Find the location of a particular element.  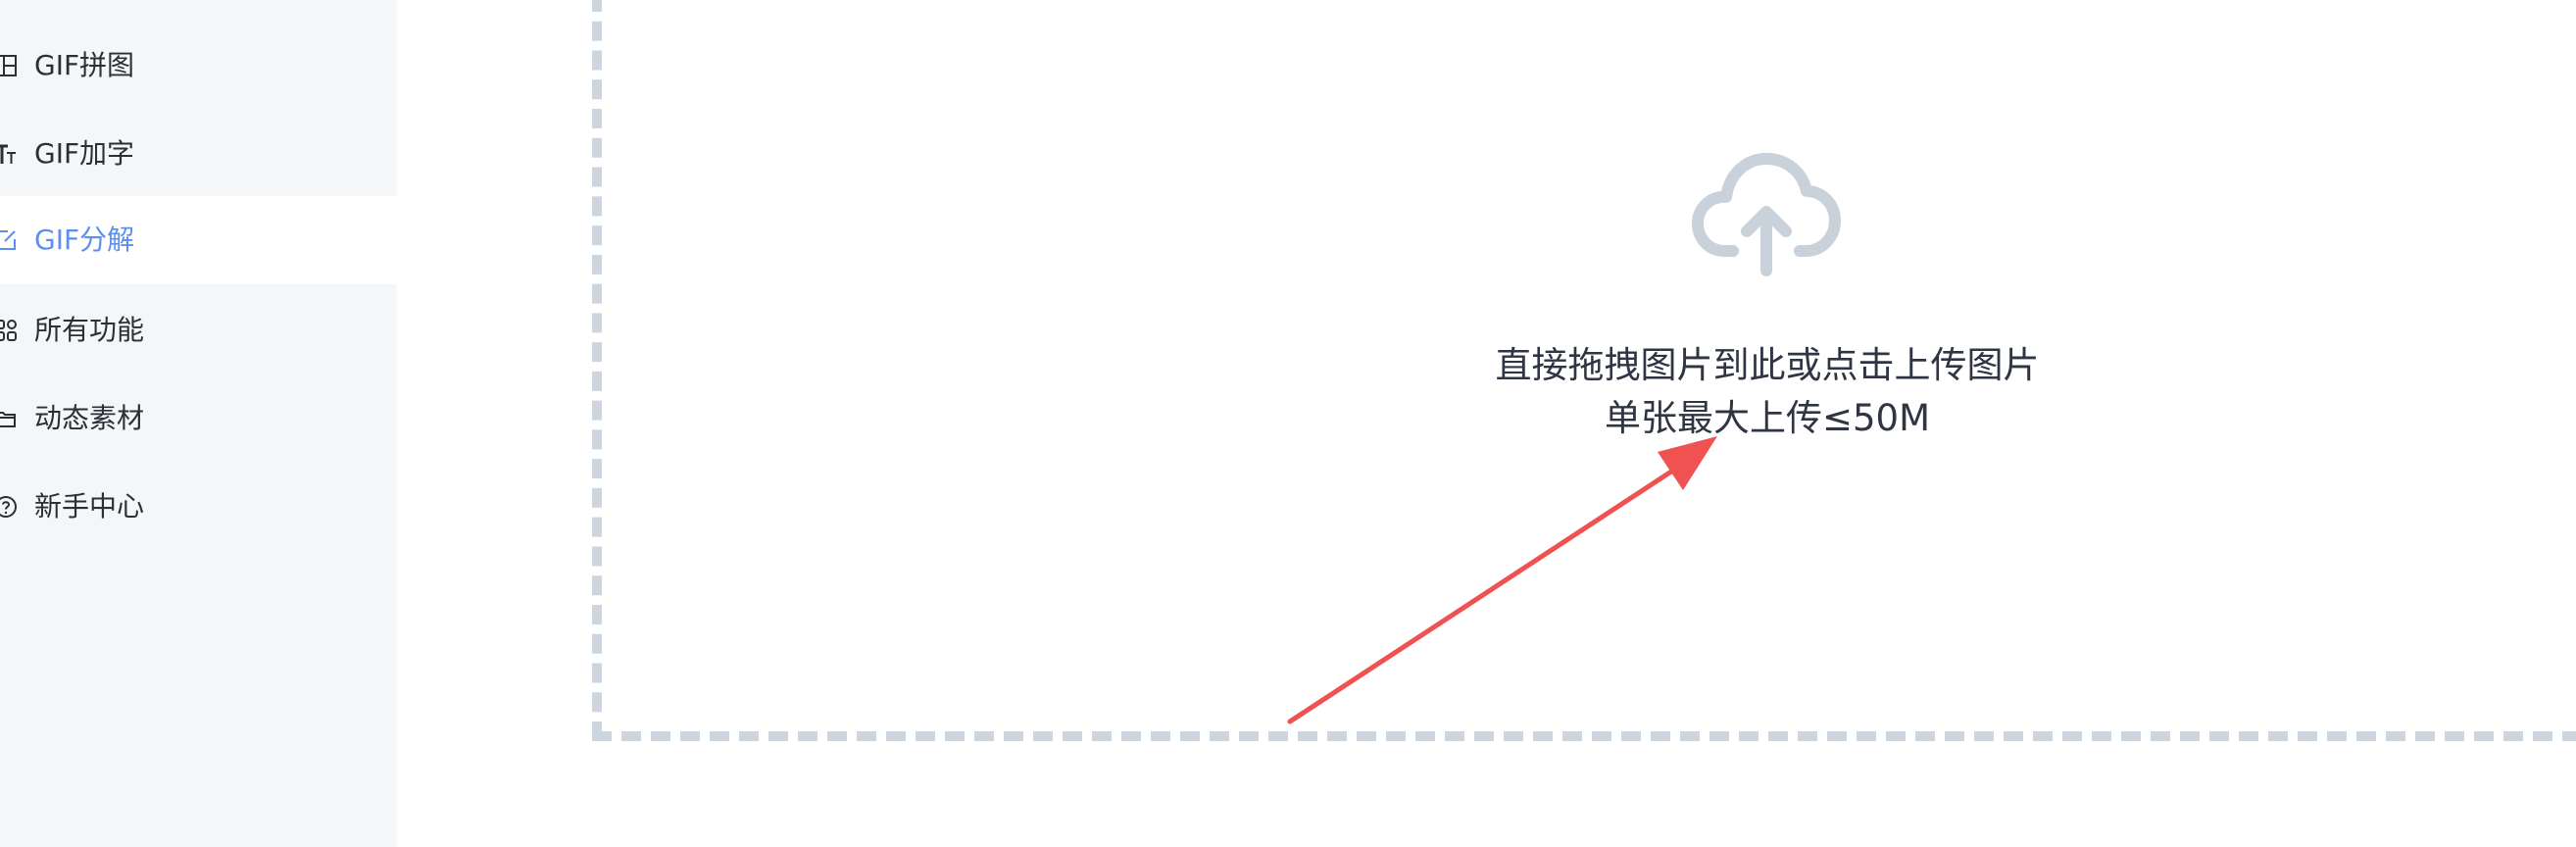

text-icon is located at coordinates (9, 154).